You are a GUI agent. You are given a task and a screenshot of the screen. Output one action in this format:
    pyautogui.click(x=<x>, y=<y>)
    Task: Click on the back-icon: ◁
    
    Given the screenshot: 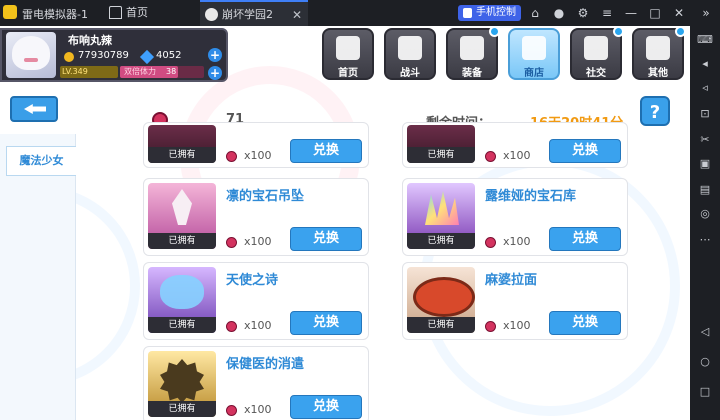 What is the action you would take?
    pyautogui.click(x=705, y=332)
    